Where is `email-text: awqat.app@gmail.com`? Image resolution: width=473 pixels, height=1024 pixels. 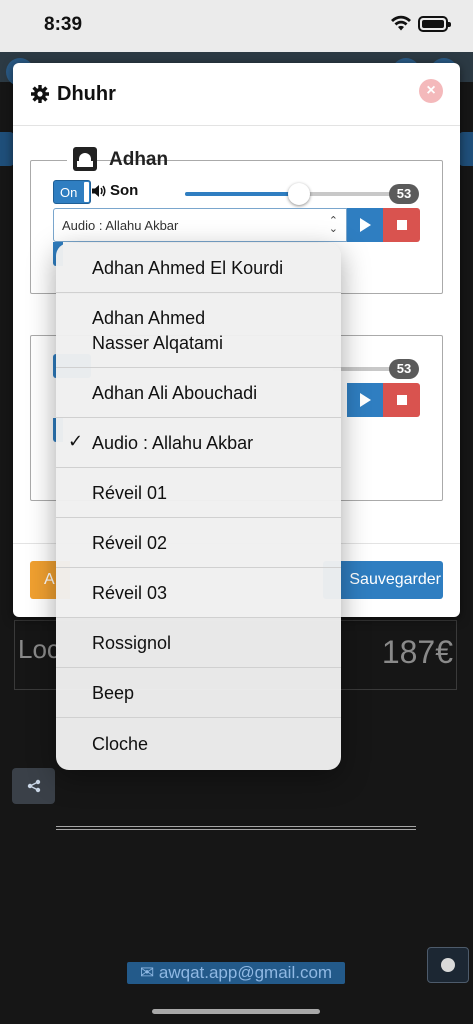 email-text: awqat.app@gmail.com is located at coordinates (245, 972).